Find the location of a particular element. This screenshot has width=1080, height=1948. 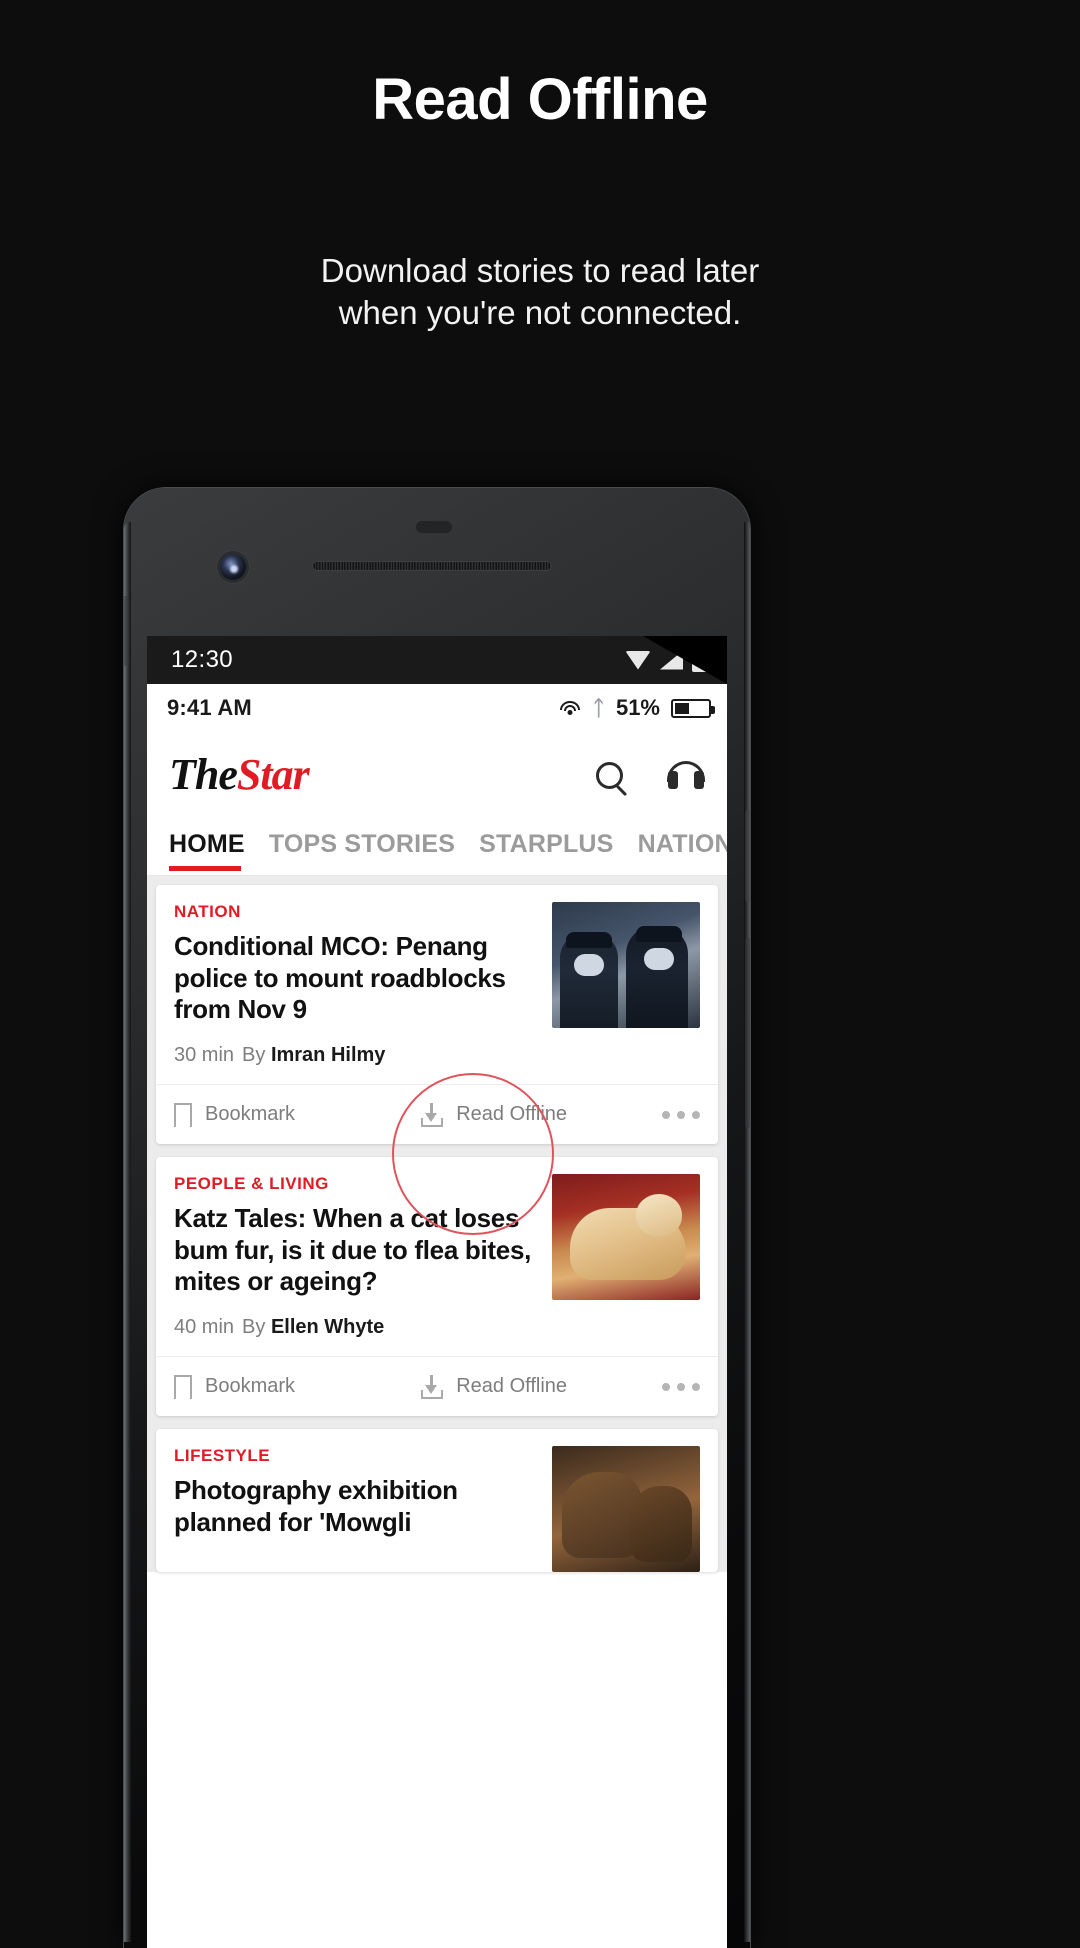

earpiece-speaker is located at coordinates (432, 566).